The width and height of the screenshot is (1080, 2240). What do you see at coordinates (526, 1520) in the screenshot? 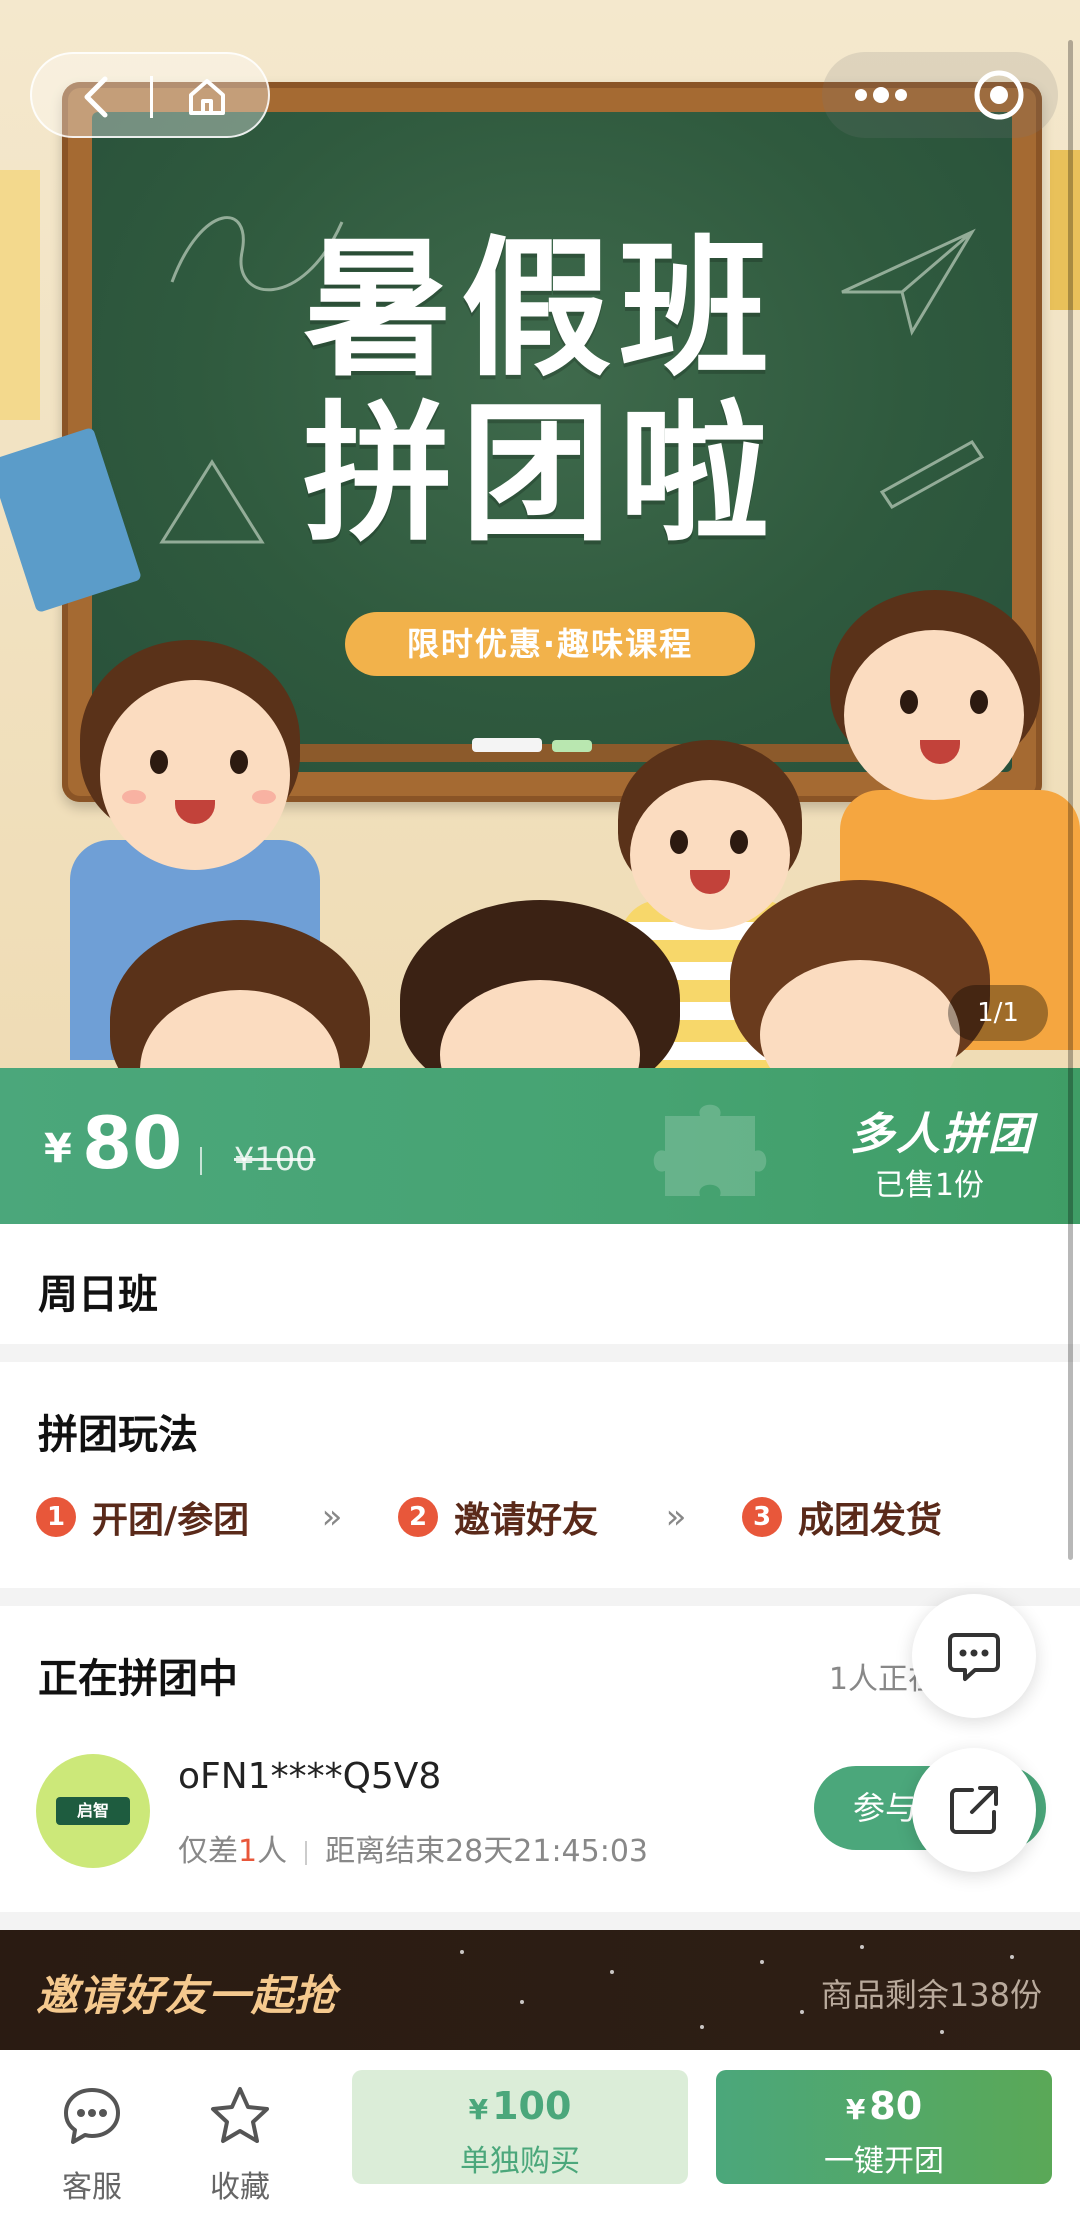
I see `step-label: 邀请好友` at bounding box center [526, 1520].